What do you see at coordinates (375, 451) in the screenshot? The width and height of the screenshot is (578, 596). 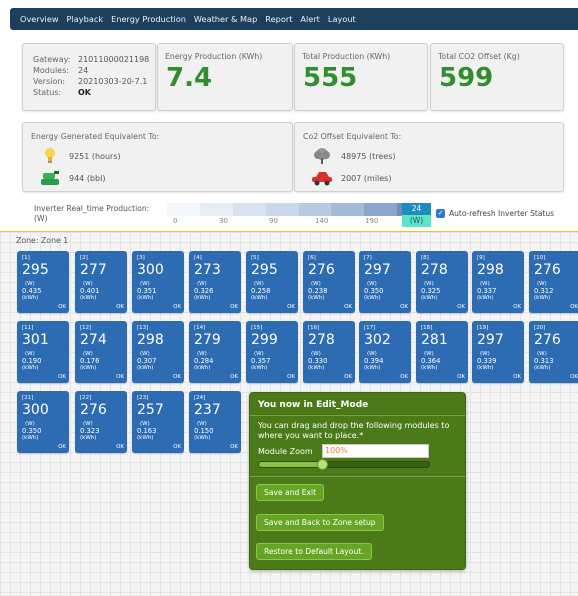 I see `module-zoom-input: 100%` at bounding box center [375, 451].